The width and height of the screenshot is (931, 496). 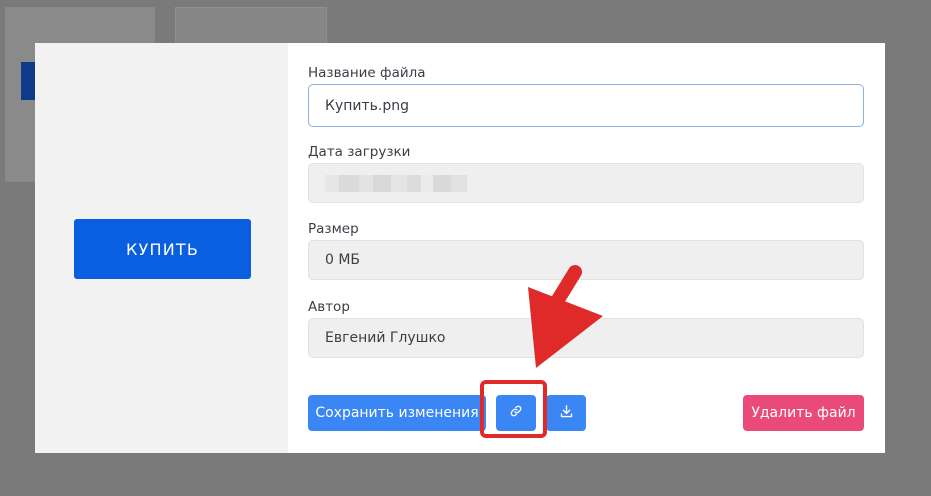 I want to click on annotation-arrow-icon, so click(x=565, y=316).